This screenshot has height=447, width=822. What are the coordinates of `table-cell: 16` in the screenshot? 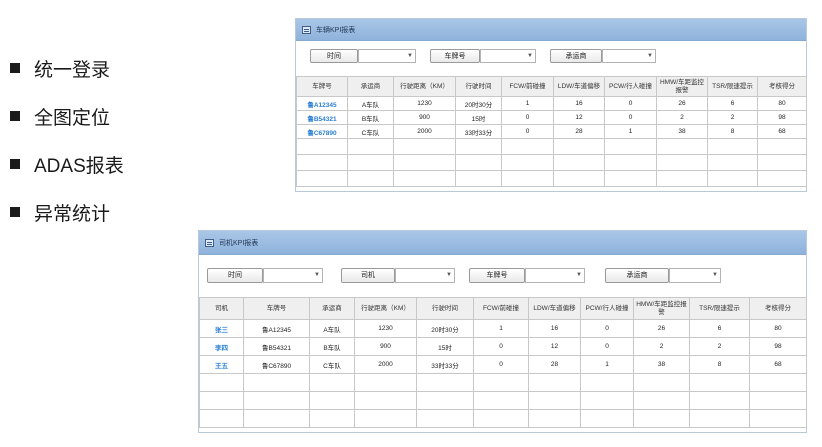 It's located at (579, 103).